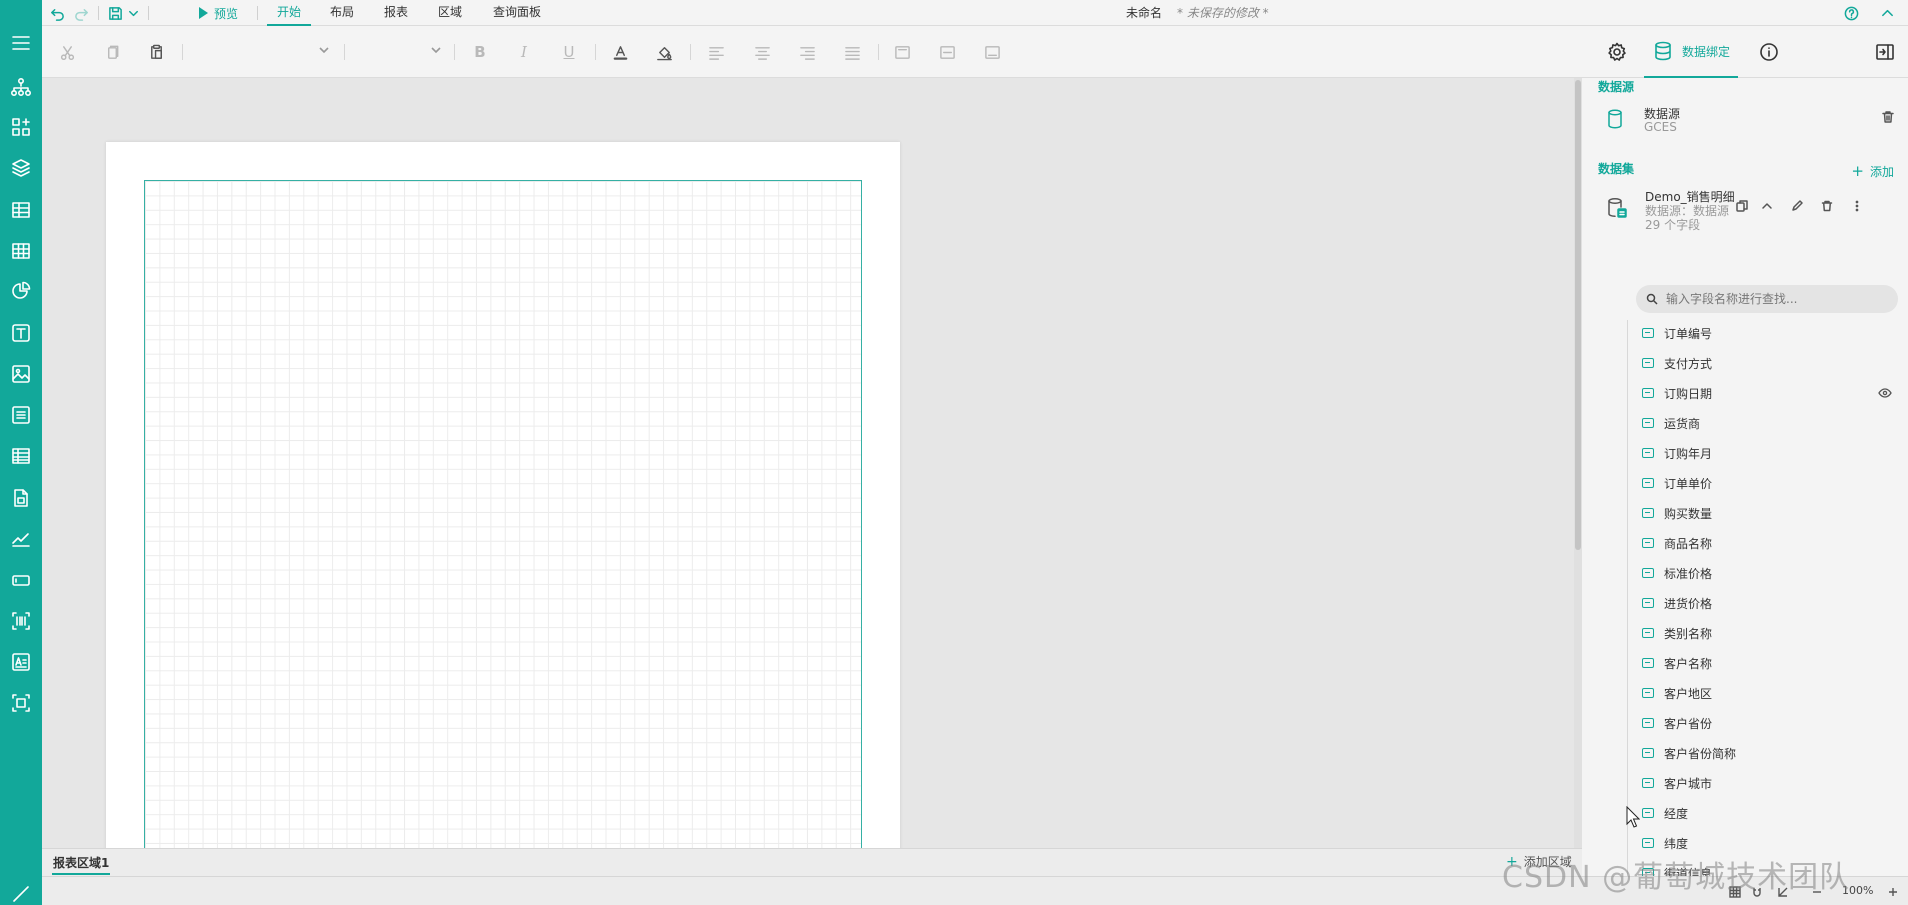 This screenshot has height=905, width=1908. What do you see at coordinates (1767, 363) in the screenshot?
I see `field-item: 支付方式` at bounding box center [1767, 363].